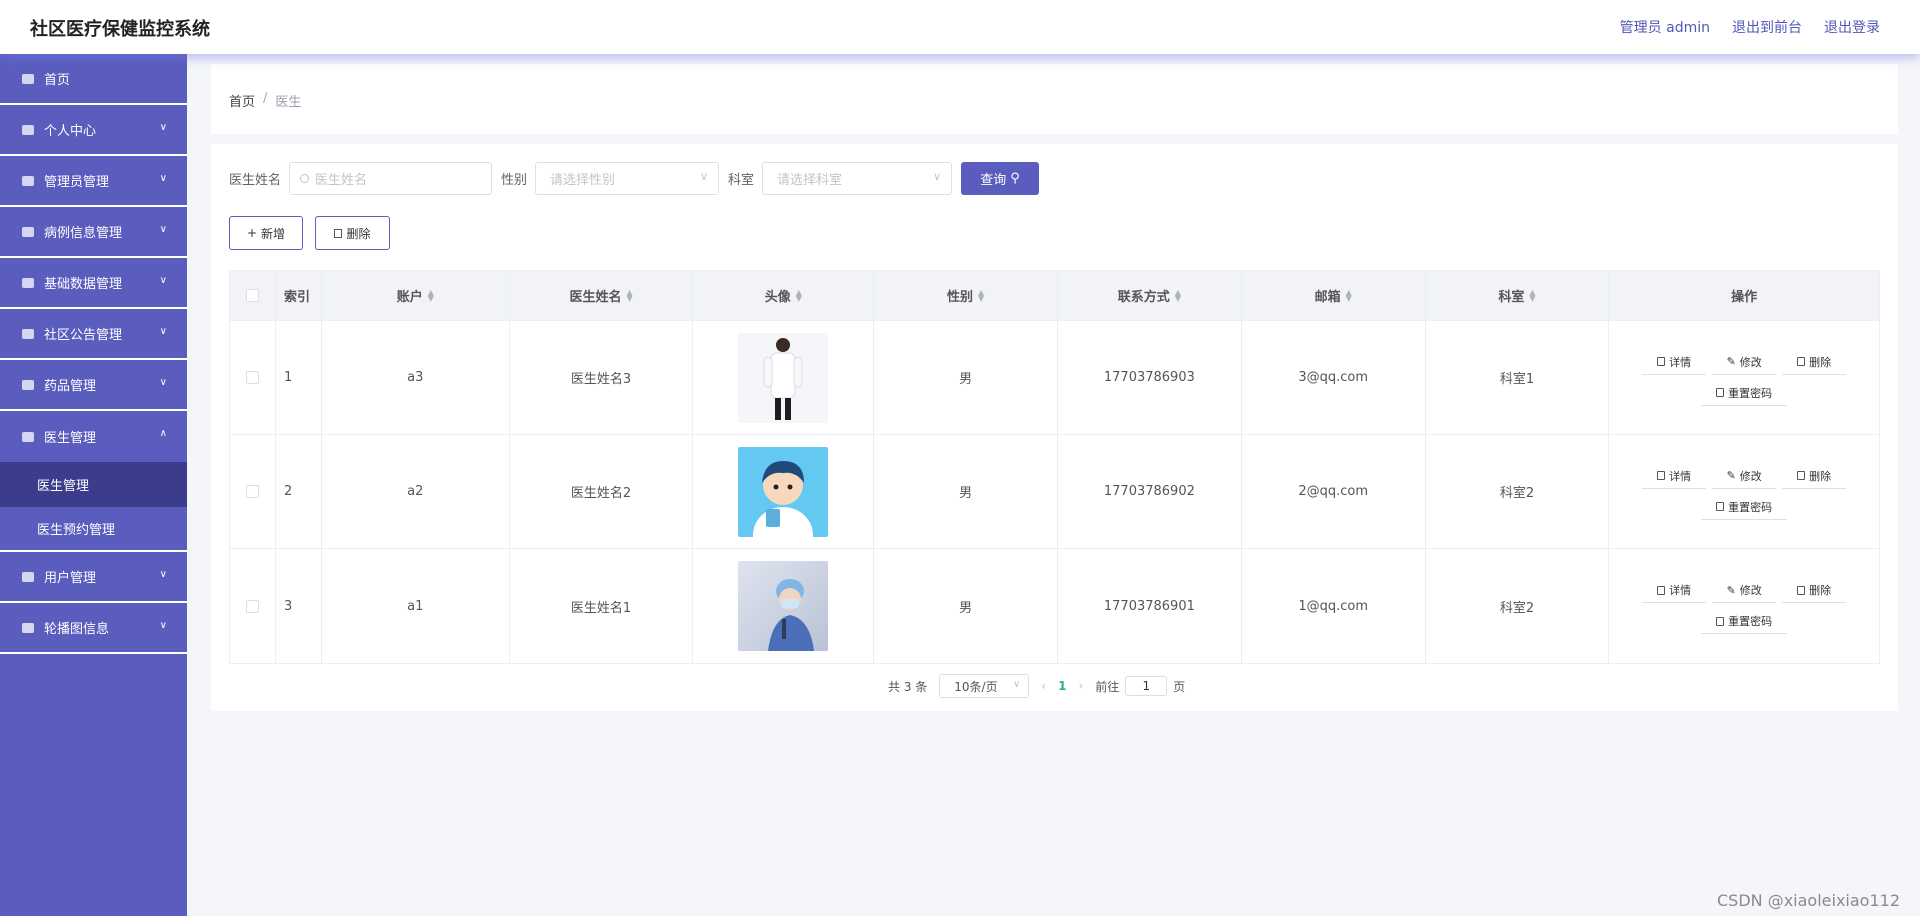 This screenshot has height=916, width=1920. What do you see at coordinates (1062, 686) in the screenshot?
I see `page-number: 1` at bounding box center [1062, 686].